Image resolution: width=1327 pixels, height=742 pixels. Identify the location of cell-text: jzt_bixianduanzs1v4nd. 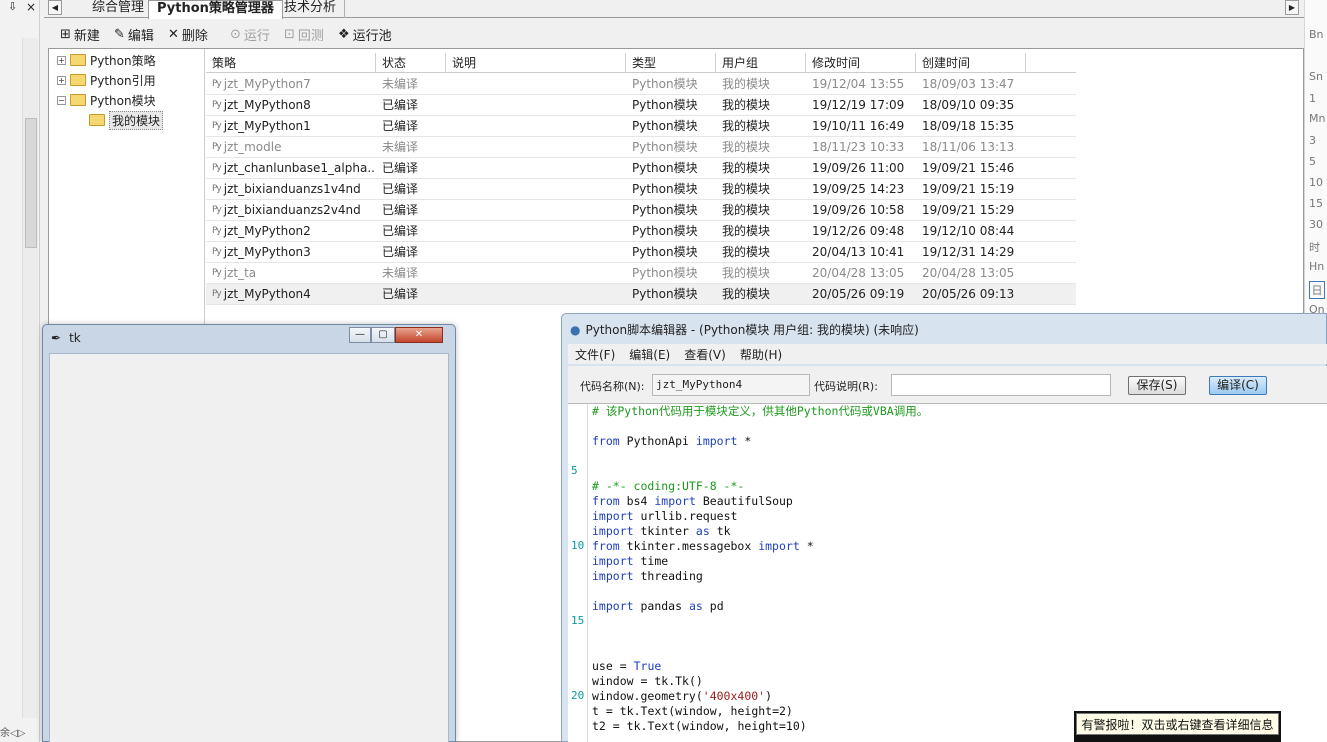
(292, 189).